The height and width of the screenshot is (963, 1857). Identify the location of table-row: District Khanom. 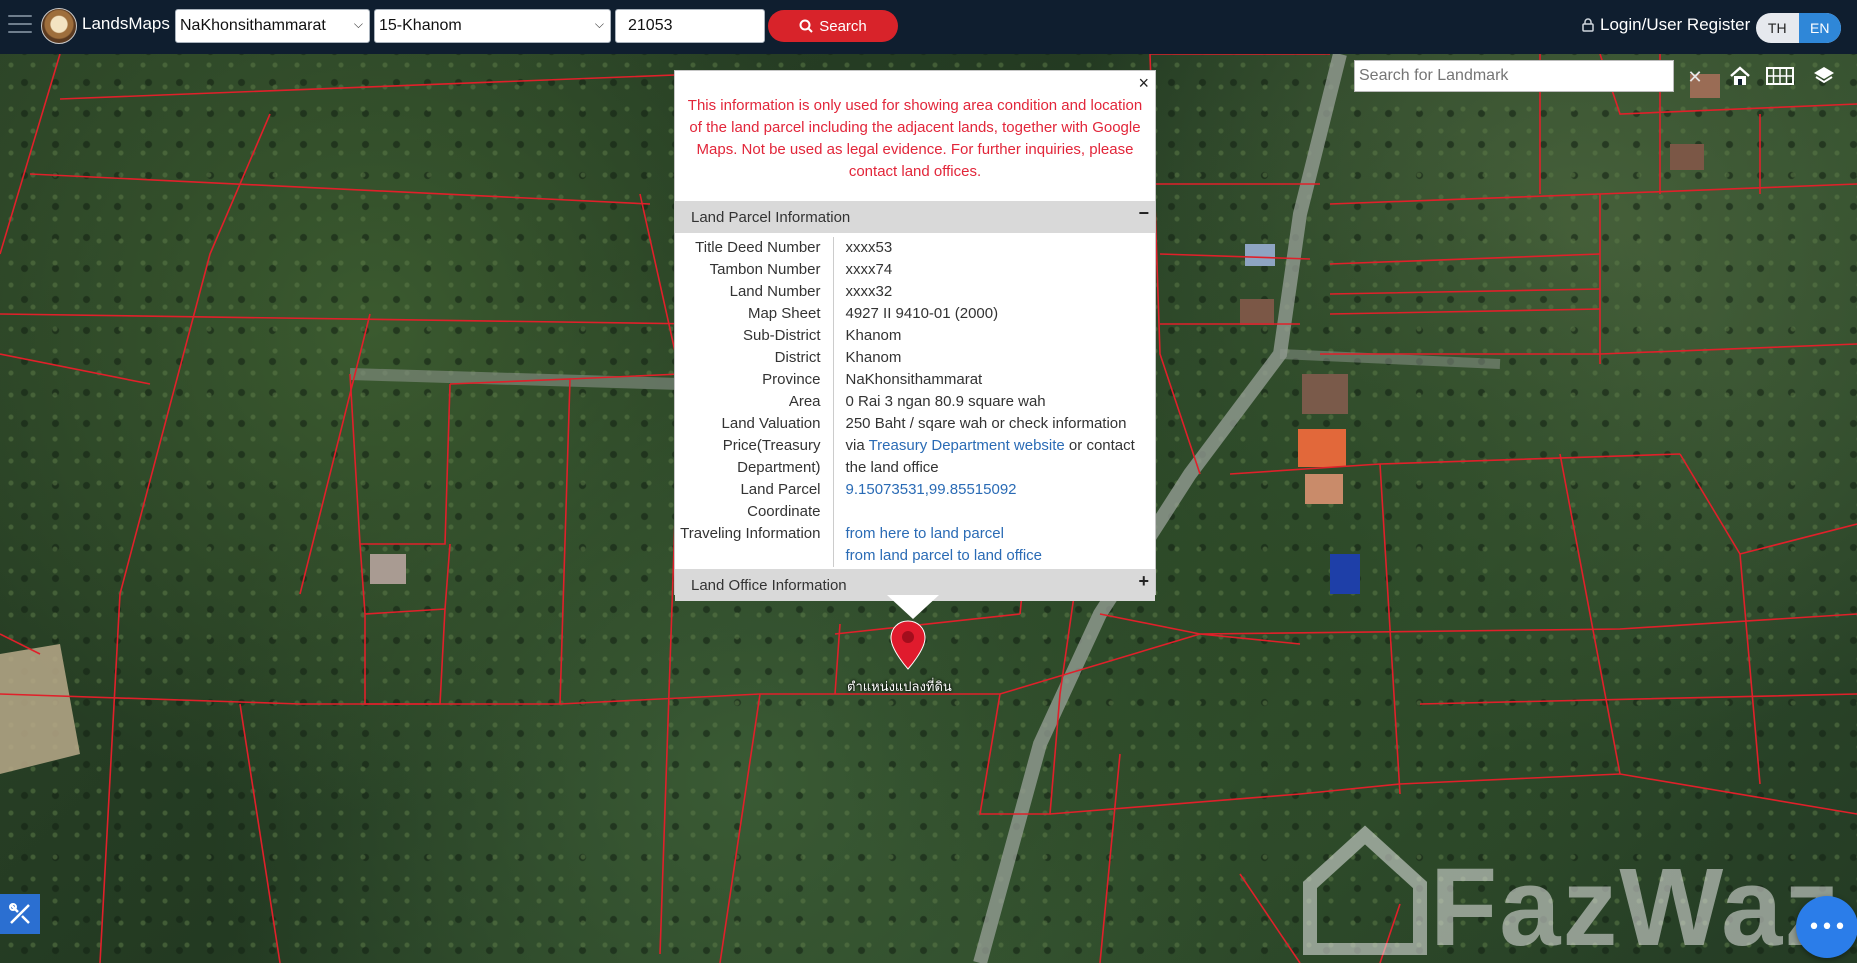
(915, 358).